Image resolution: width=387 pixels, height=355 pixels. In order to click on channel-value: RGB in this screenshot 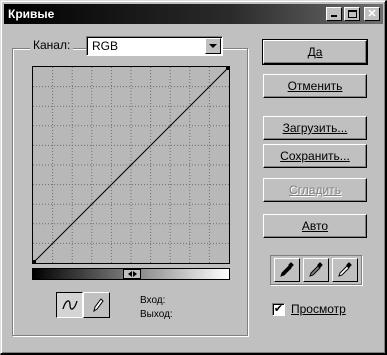, I will do `click(105, 46)`.